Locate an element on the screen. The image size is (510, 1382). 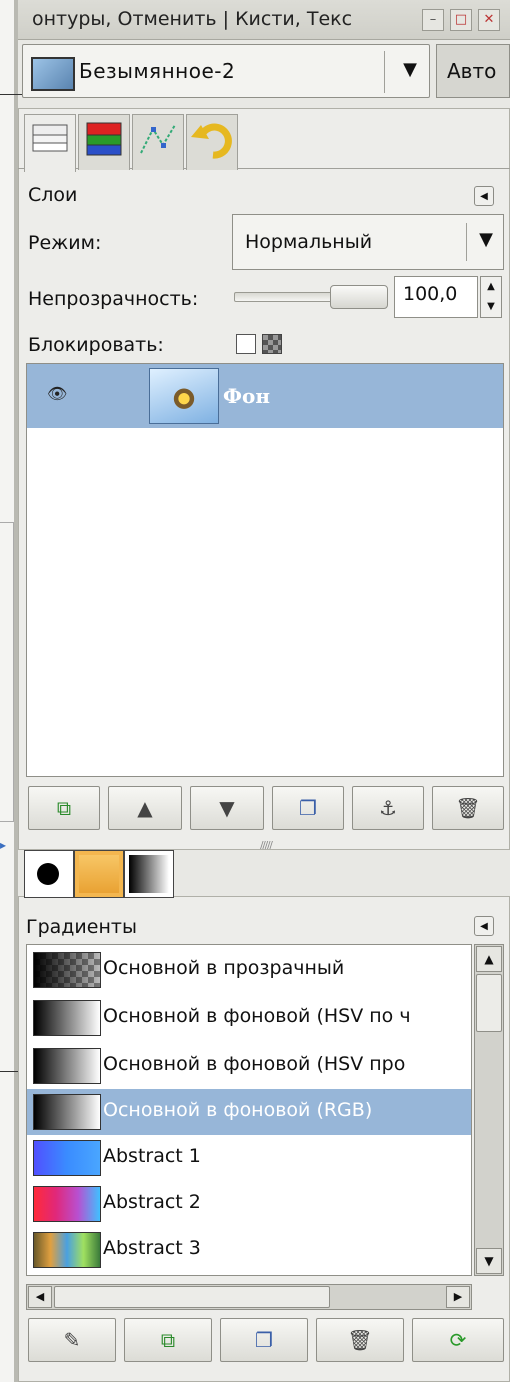
gradient-icon is located at coordinates (149, 874).